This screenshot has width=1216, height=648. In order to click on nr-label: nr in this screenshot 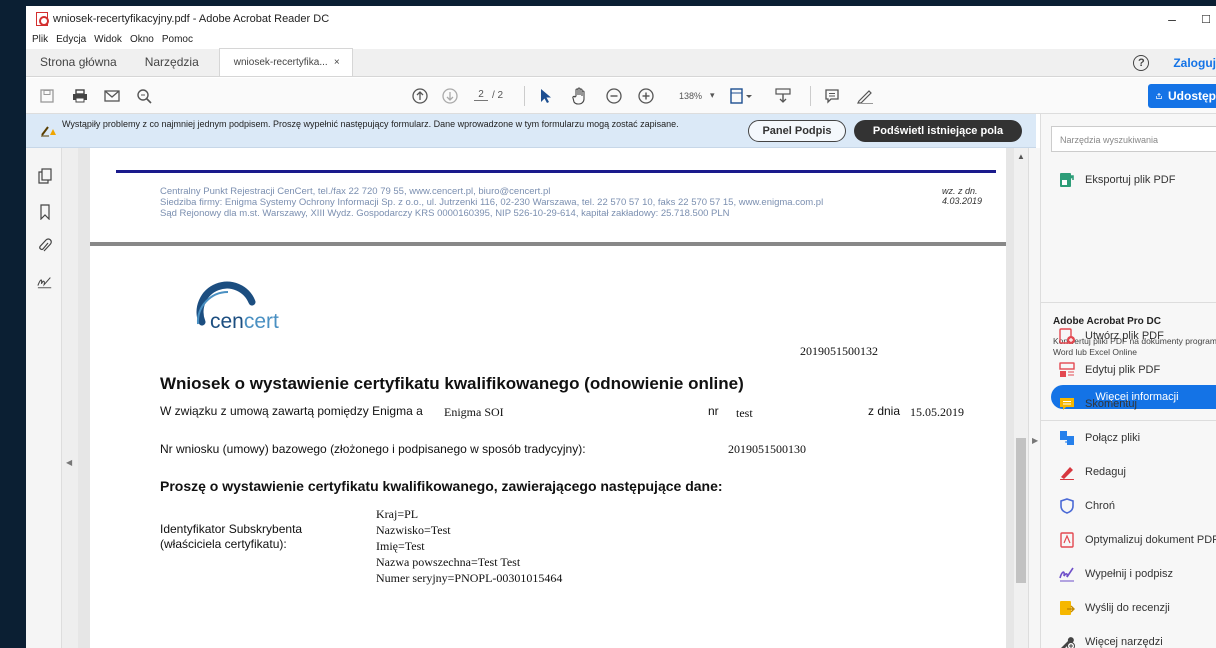, I will do `click(713, 411)`.